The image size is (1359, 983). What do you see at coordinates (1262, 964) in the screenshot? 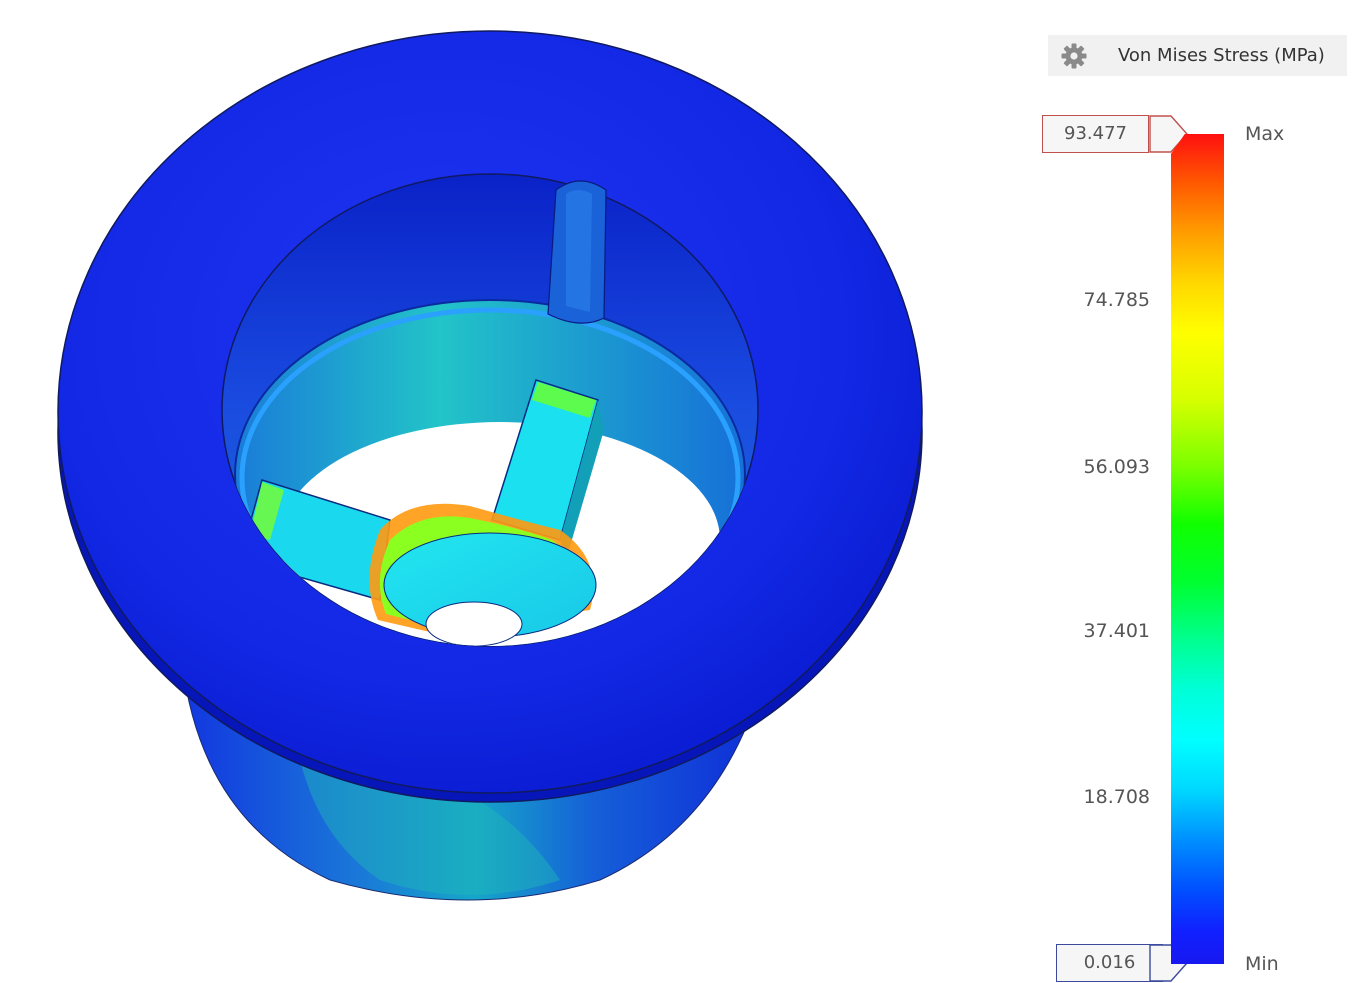
I see `color-bar-min-label: Min` at bounding box center [1262, 964].